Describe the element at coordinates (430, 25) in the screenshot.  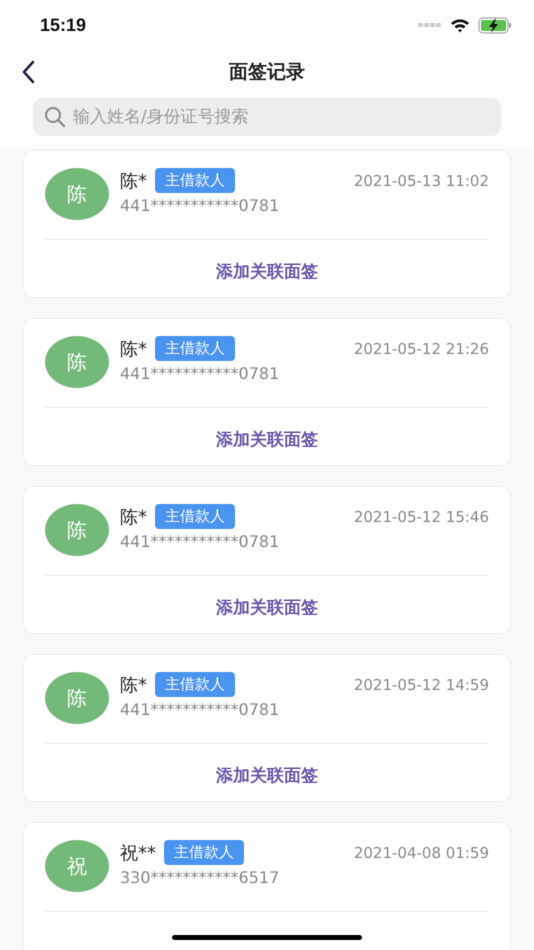
I see `signal-icon` at that location.